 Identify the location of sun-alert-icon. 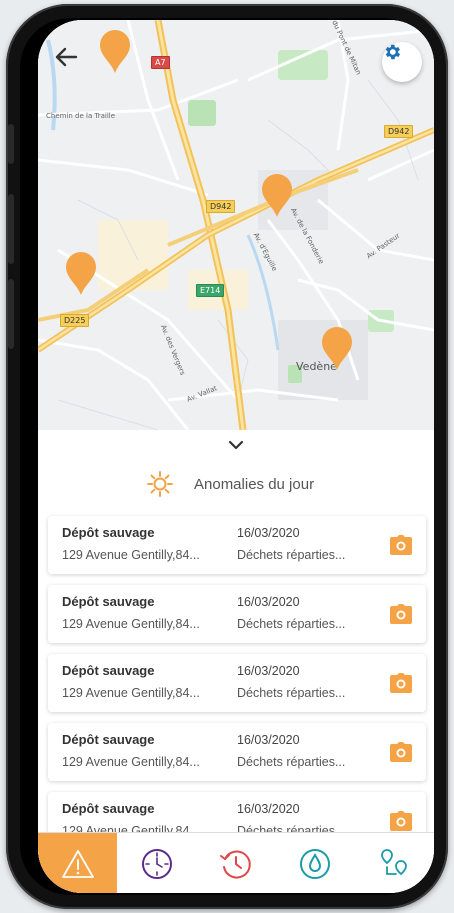
(160, 484).